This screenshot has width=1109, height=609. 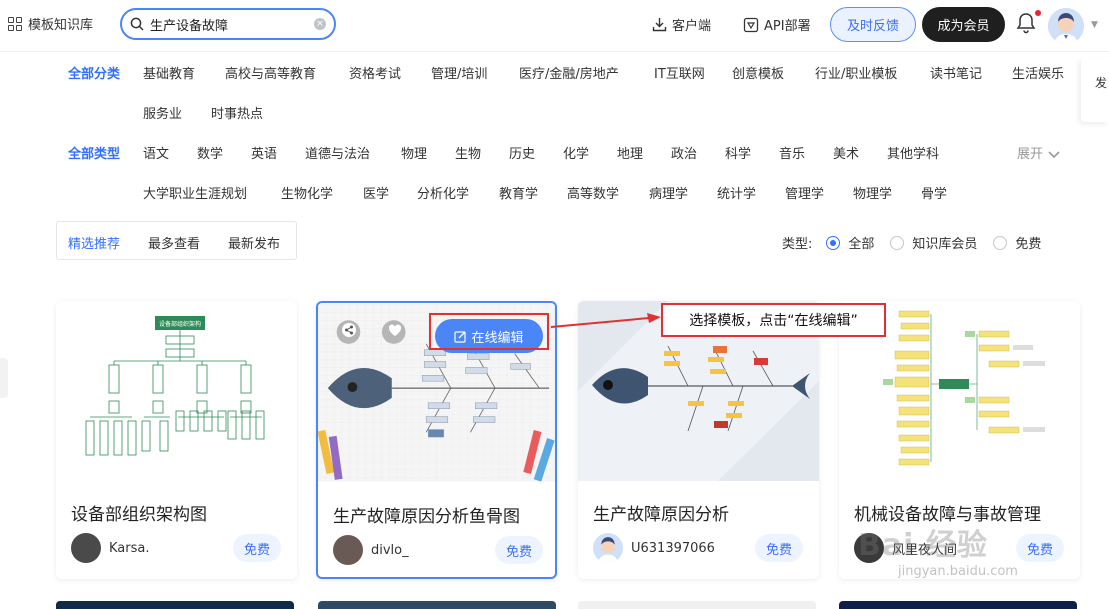 I want to click on download-icon, so click(x=659, y=25).